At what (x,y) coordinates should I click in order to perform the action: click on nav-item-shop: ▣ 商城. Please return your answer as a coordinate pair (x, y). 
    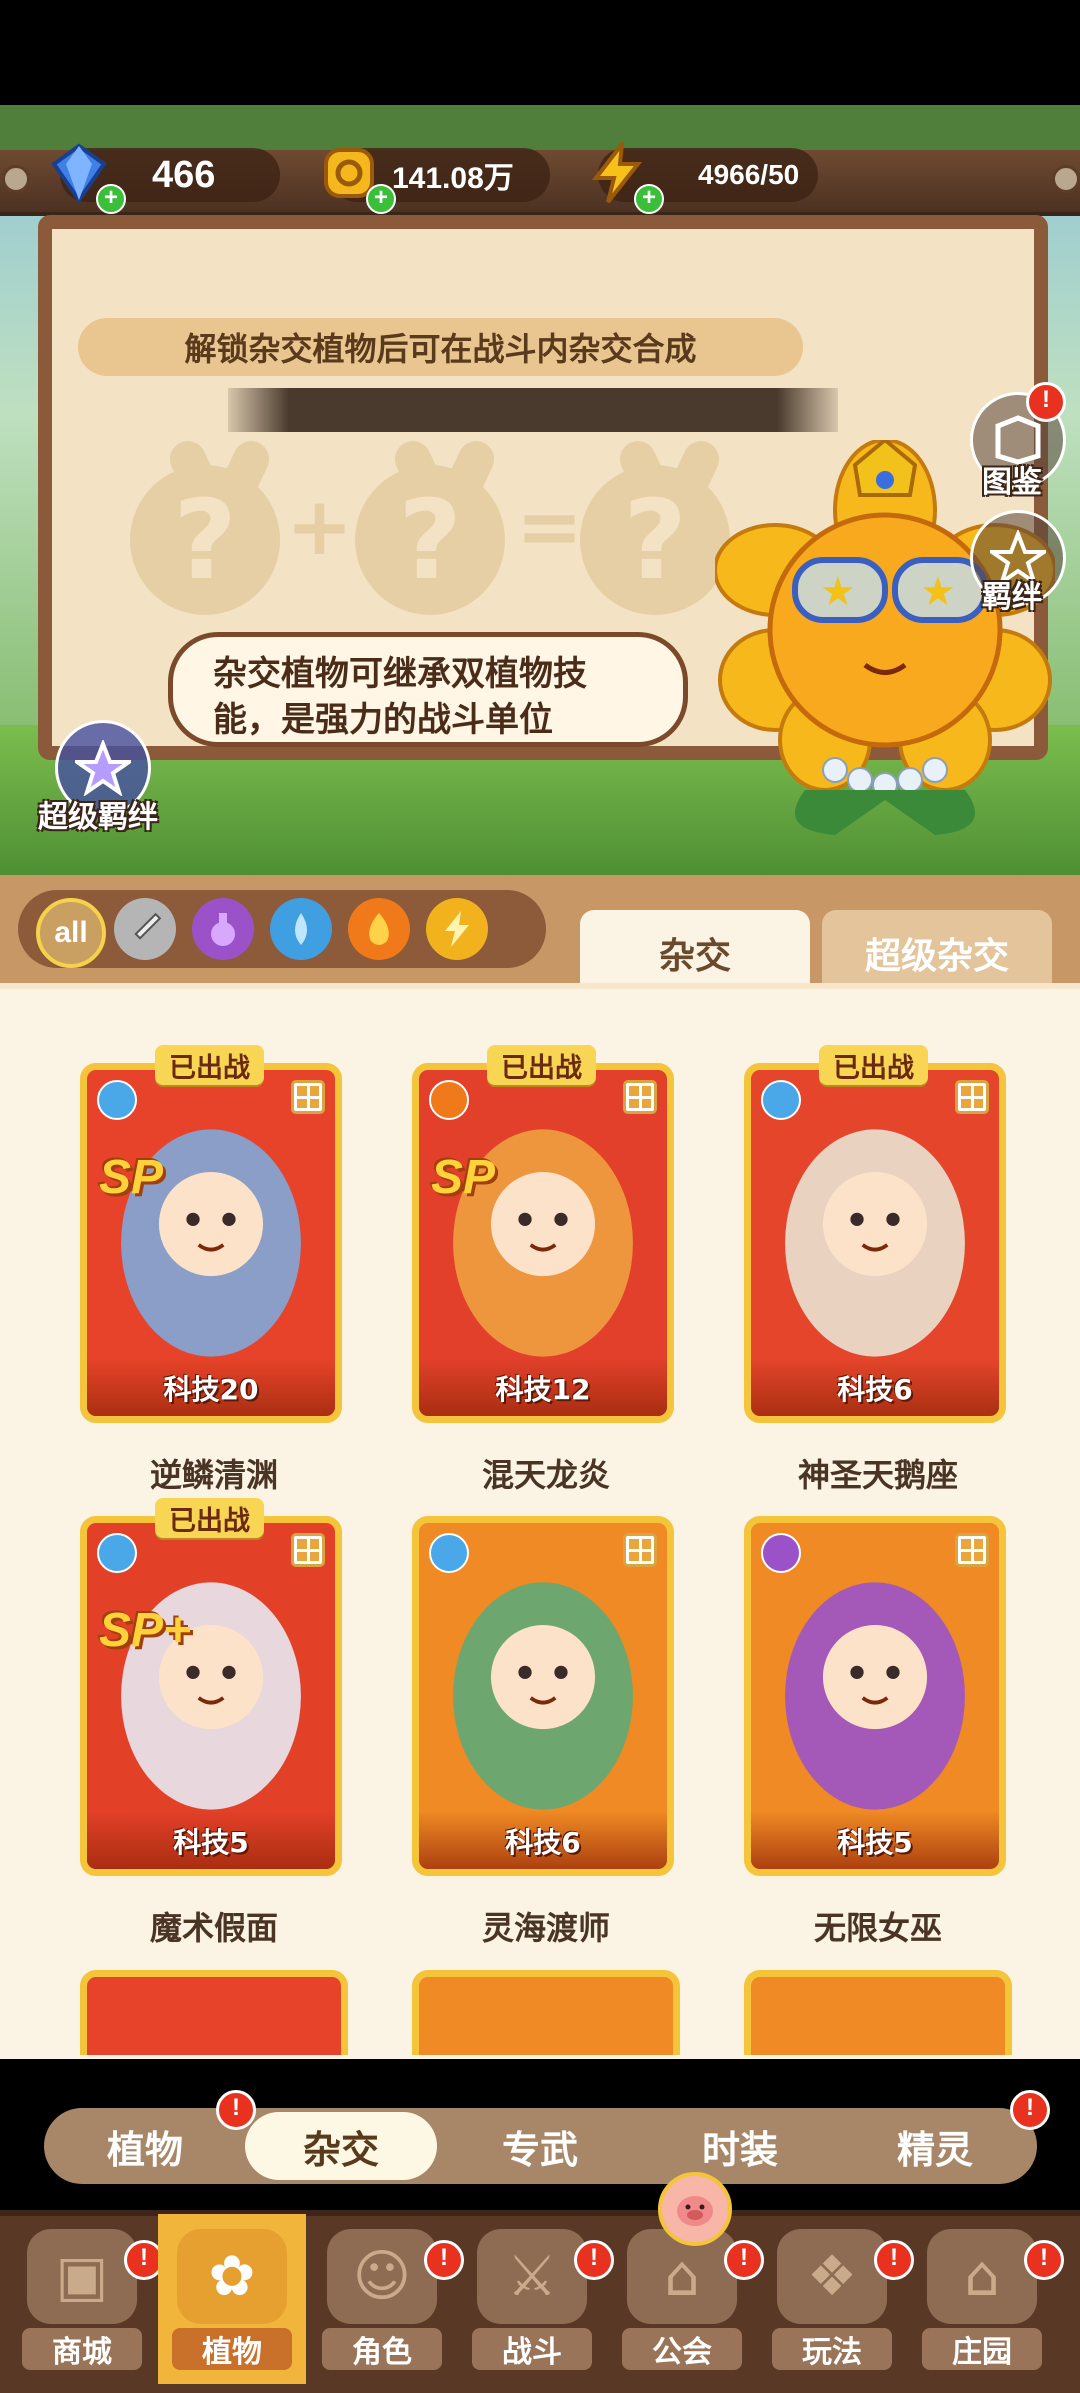
    Looking at the image, I should click on (82, 2299).